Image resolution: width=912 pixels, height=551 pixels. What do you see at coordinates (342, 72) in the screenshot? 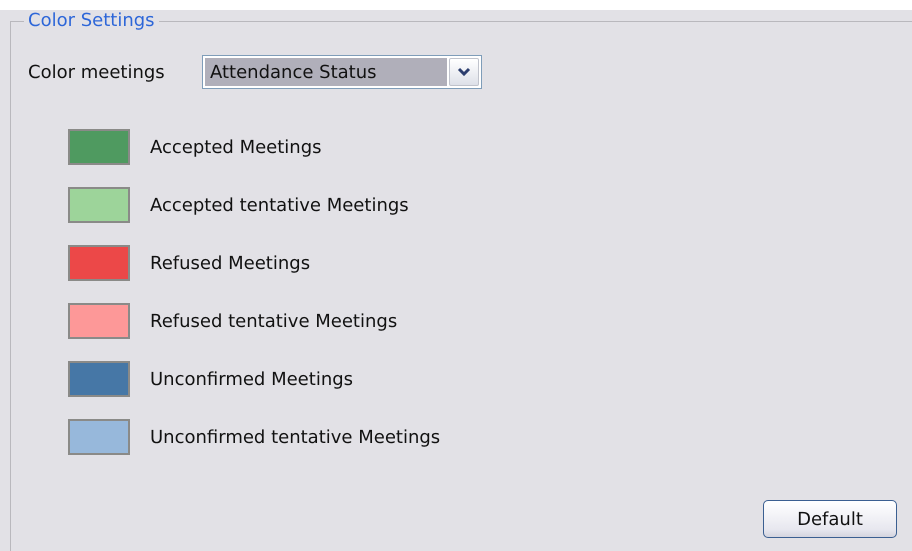
I see `color-meetings-dropdown: Attendance Status` at bounding box center [342, 72].